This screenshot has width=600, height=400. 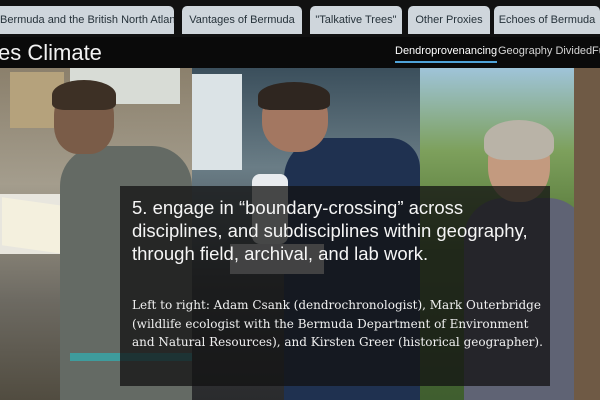 What do you see at coordinates (449, 20) in the screenshot?
I see `tab-other-proxies: Other Proxies` at bounding box center [449, 20].